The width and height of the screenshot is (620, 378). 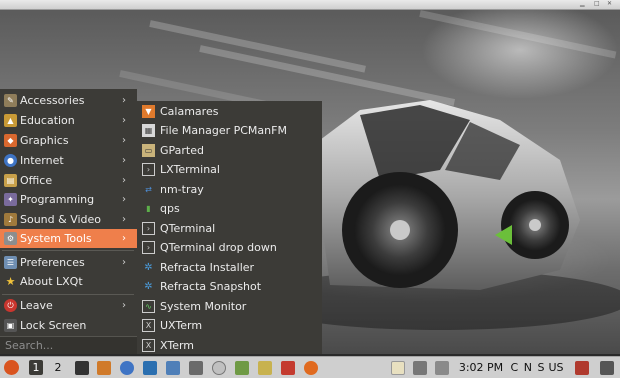 I want to click on minimize-icon: ▁, so click(x=582, y=4).